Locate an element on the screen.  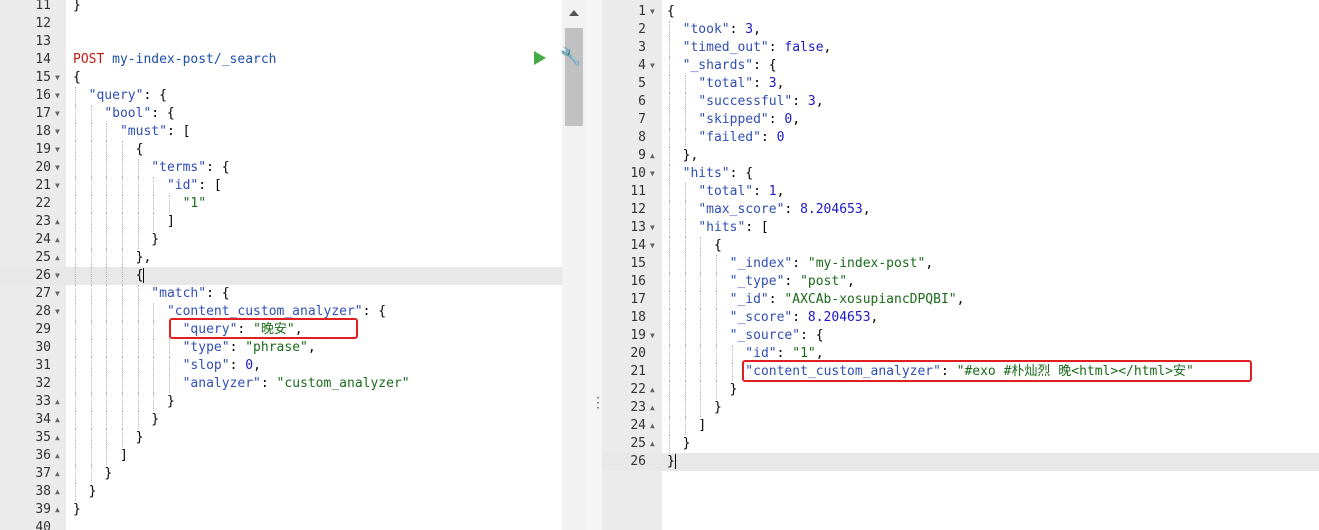
code-line: "id": [ is located at coordinates (314, 186).